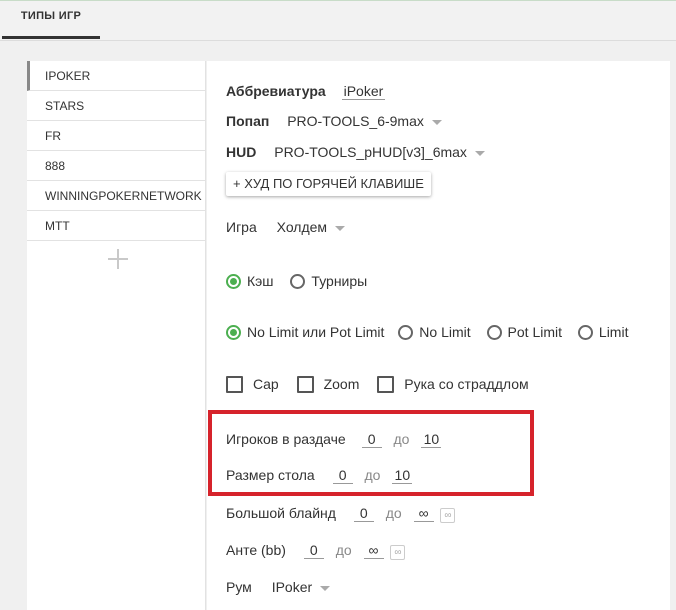 Image resolution: width=676 pixels, height=610 pixels. I want to click on ante-from-input: 0, so click(313, 550).